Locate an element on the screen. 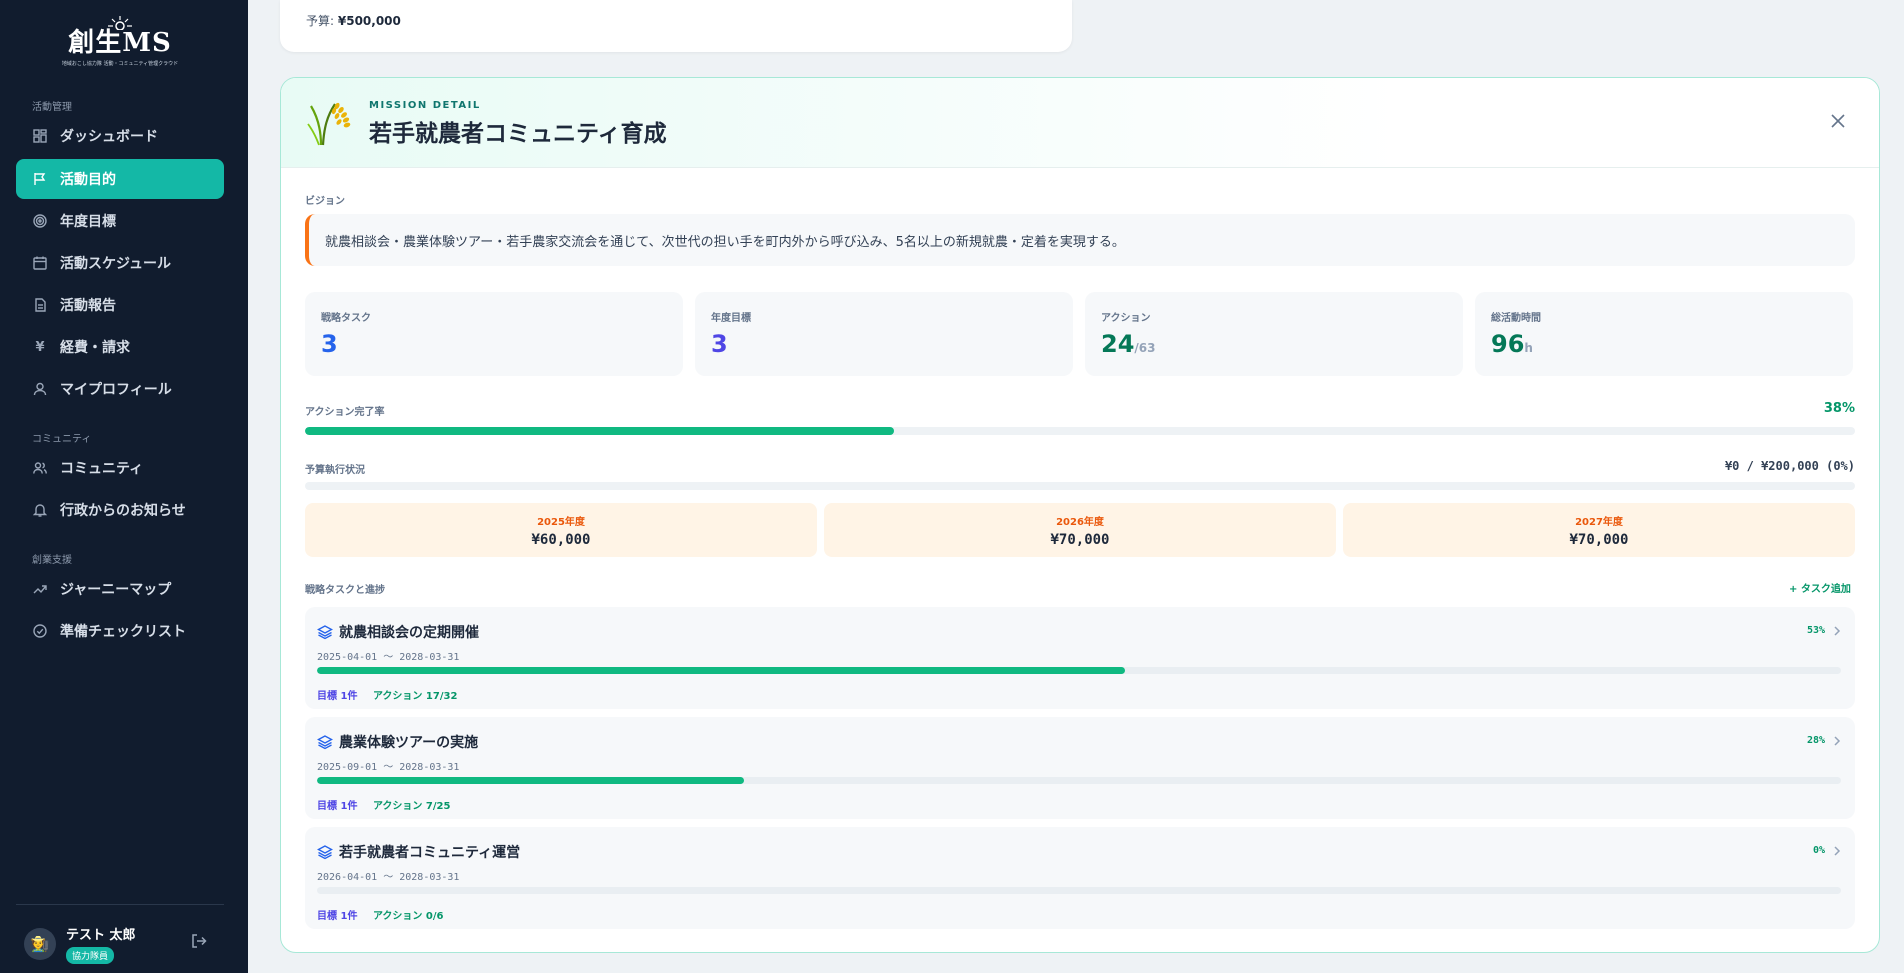 This screenshot has height=973, width=1904. sidebar-item-dashboard: ダッシュボード is located at coordinates (120, 136).